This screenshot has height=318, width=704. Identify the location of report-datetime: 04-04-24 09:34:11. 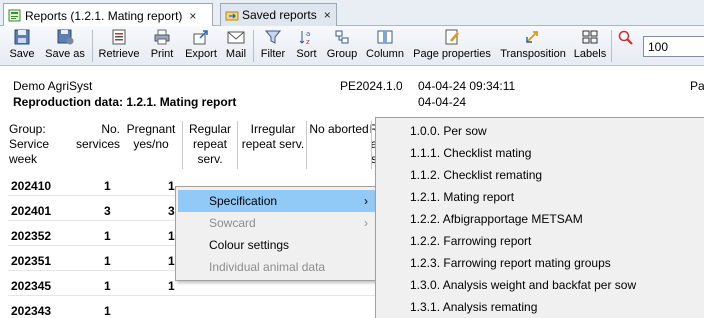
(467, 86).